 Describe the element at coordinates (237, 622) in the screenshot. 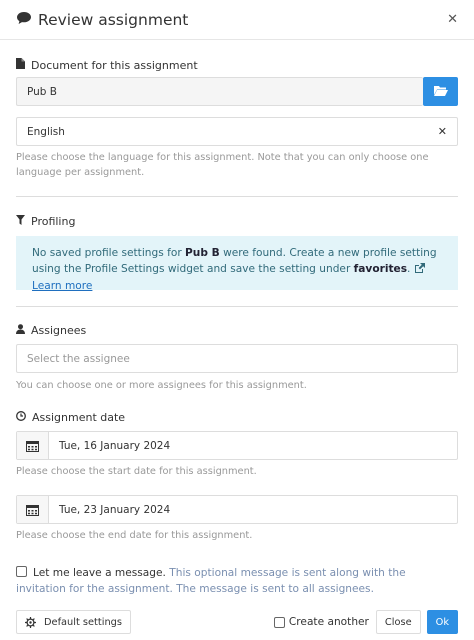

I see `dialog-footer: Default settings Create another Close Ok` at that location.